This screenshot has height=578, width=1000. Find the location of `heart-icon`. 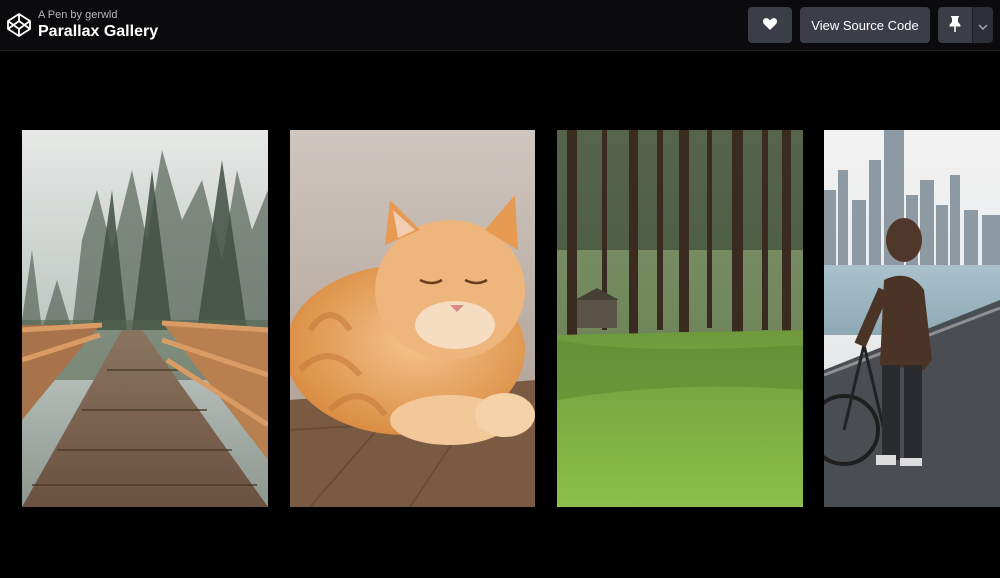

heart-icon is located at coordinates (770, 25).